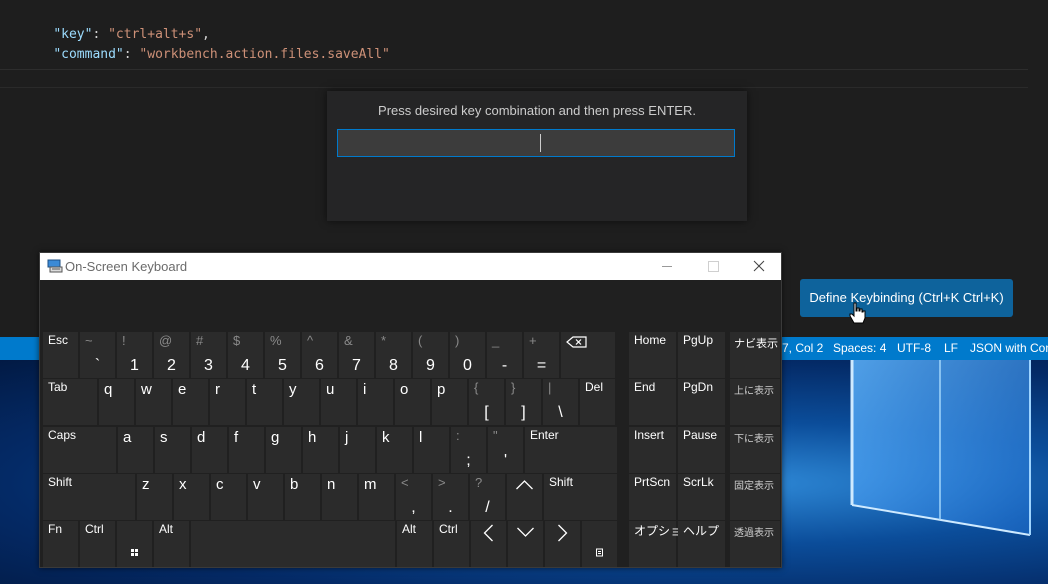  What do you see at coordinates (283, 450) in the screenshot?
I see `key-g: g` at bounding box center [283, 450].